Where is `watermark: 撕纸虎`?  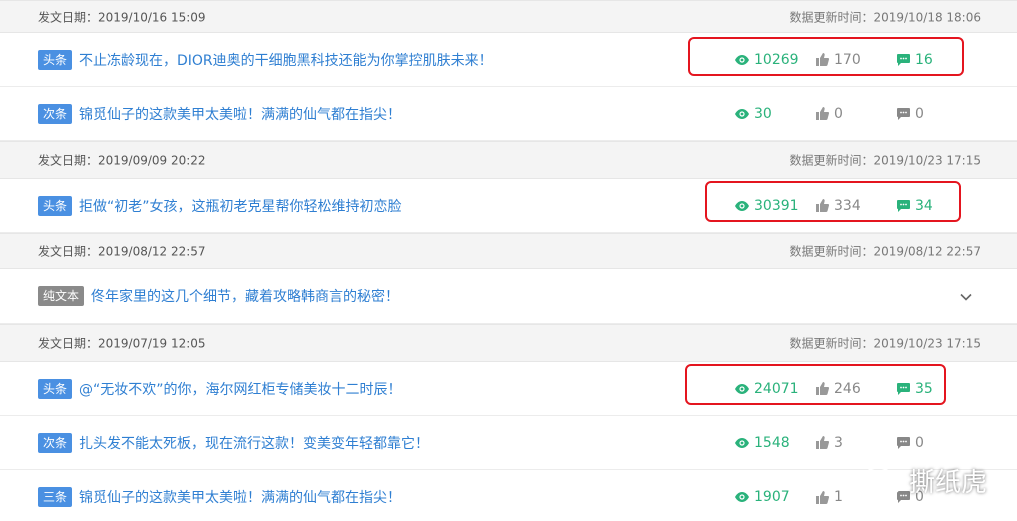
watermark: 撕纸虎 is located at coordinates (925, 480).